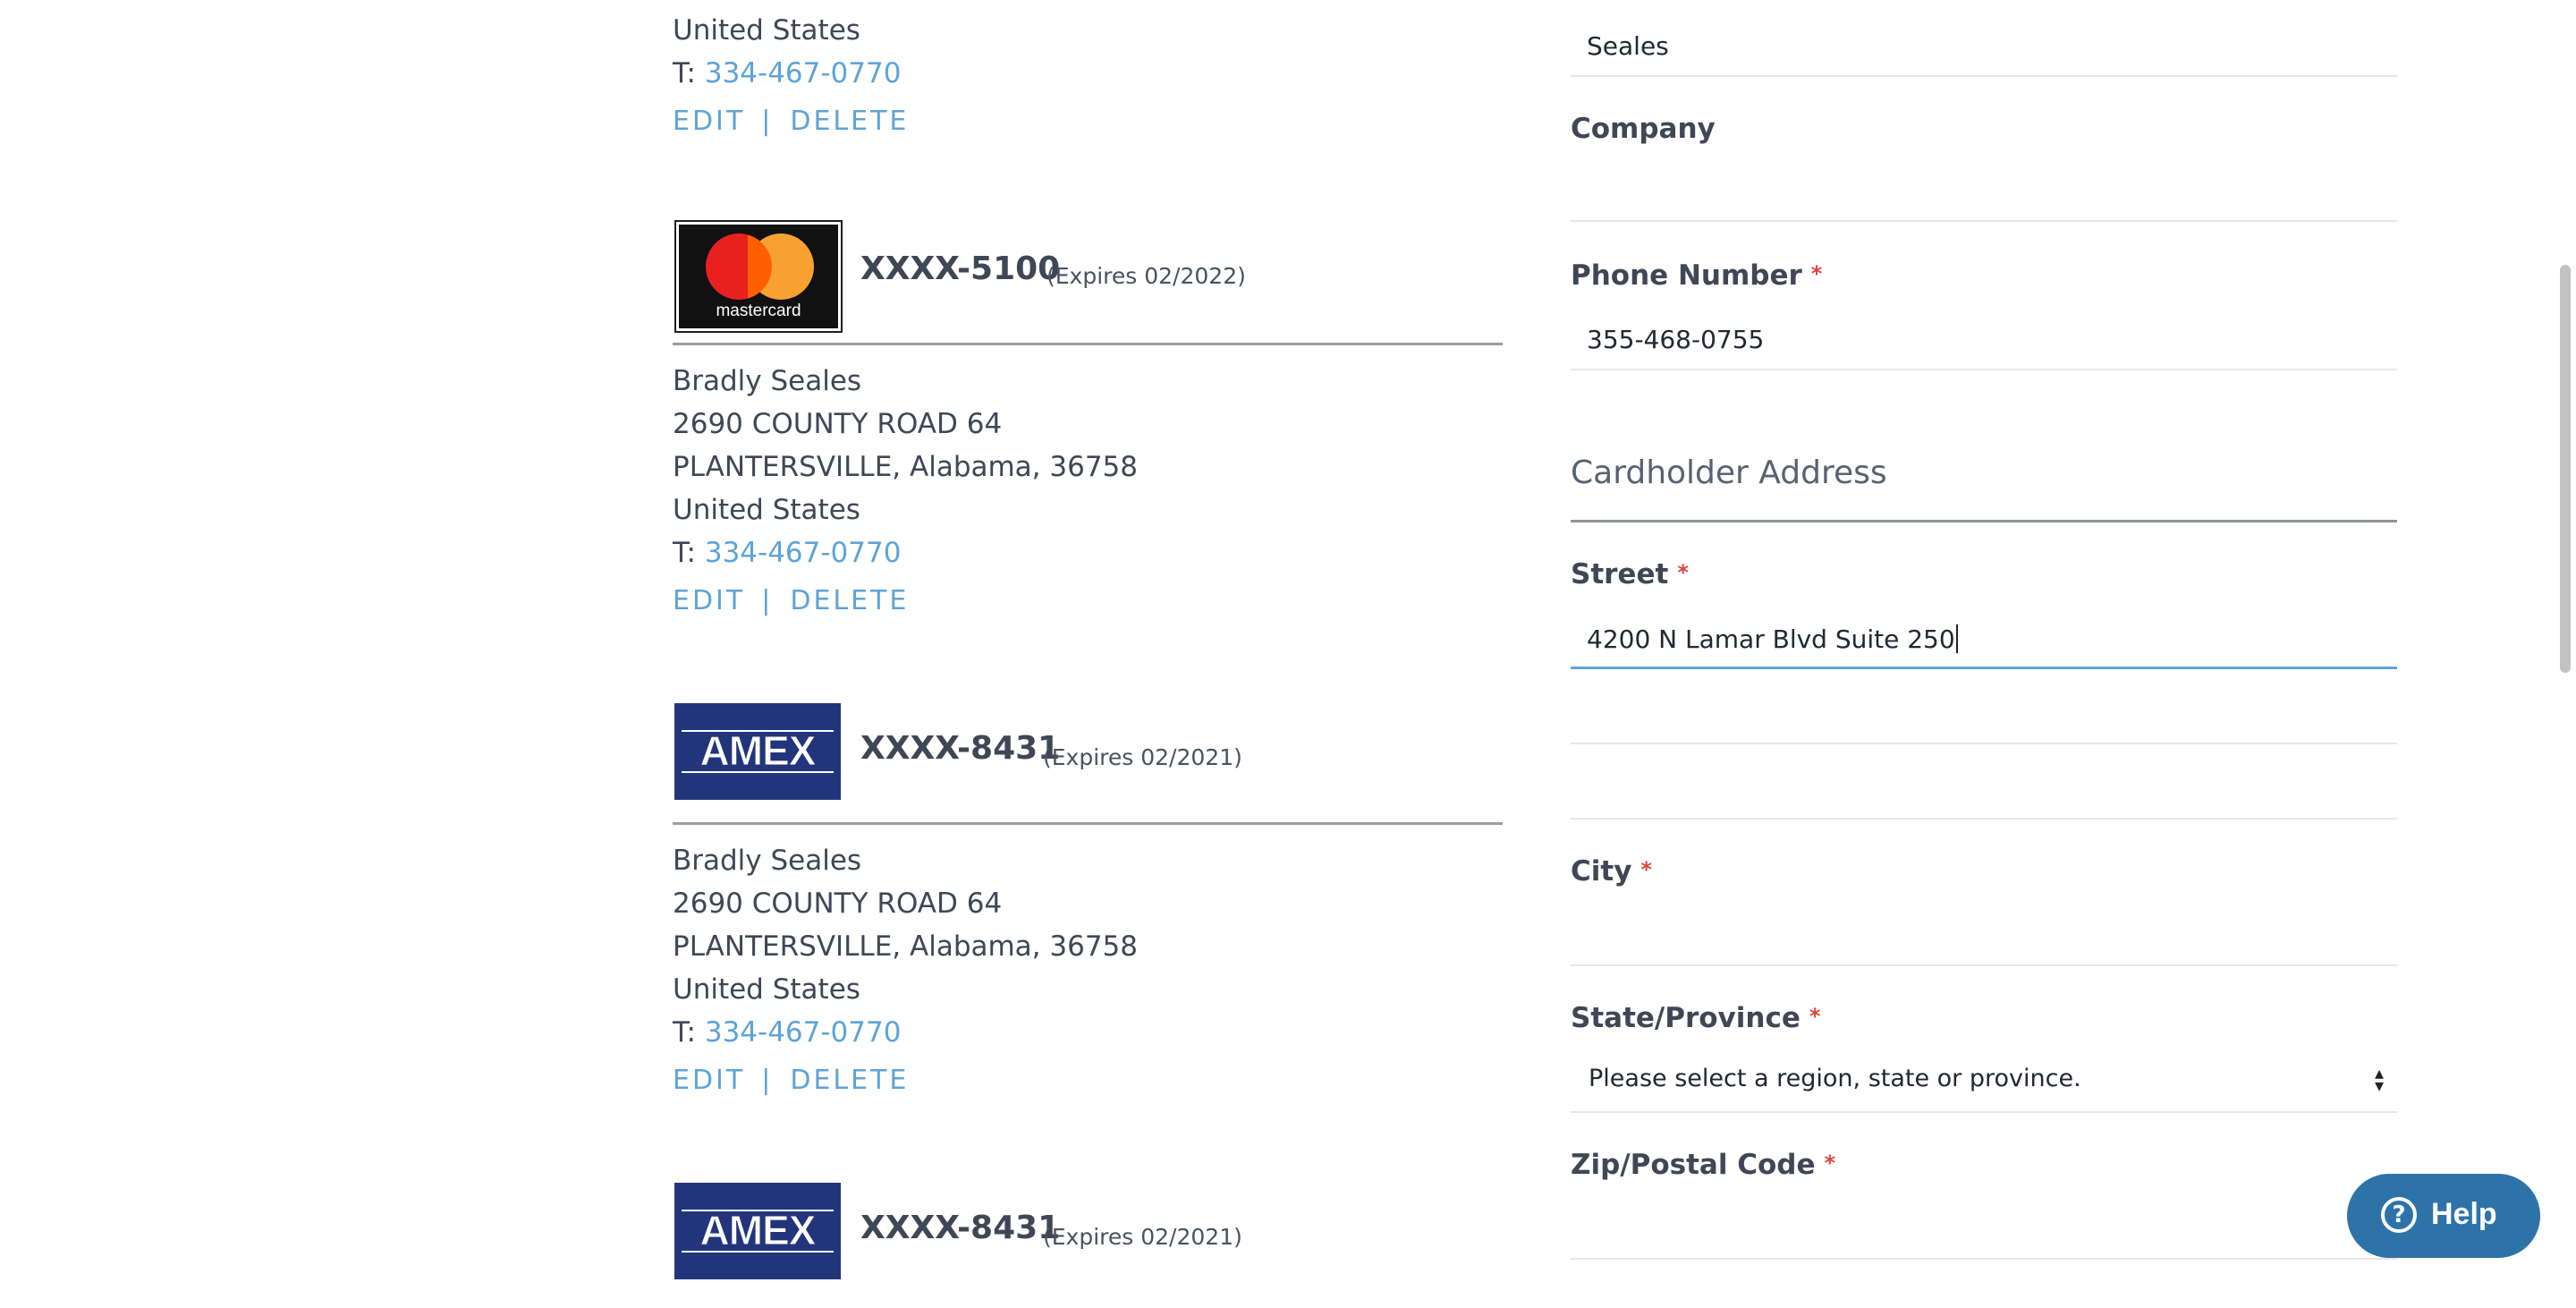 Image resolution: width=2576 pixels, height=1308 pixels. I want to click on help-button: ? Help, so click(2443, 1216).